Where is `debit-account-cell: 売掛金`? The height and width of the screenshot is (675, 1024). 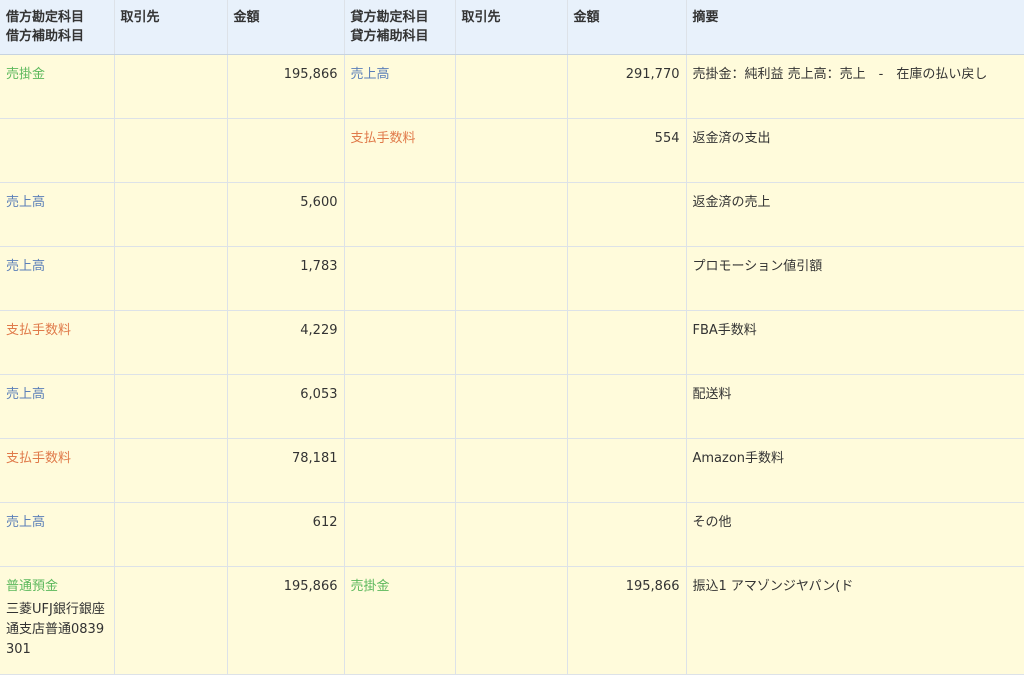 debit-account-cell: 売掛金 is located at coordinates (57, 86).